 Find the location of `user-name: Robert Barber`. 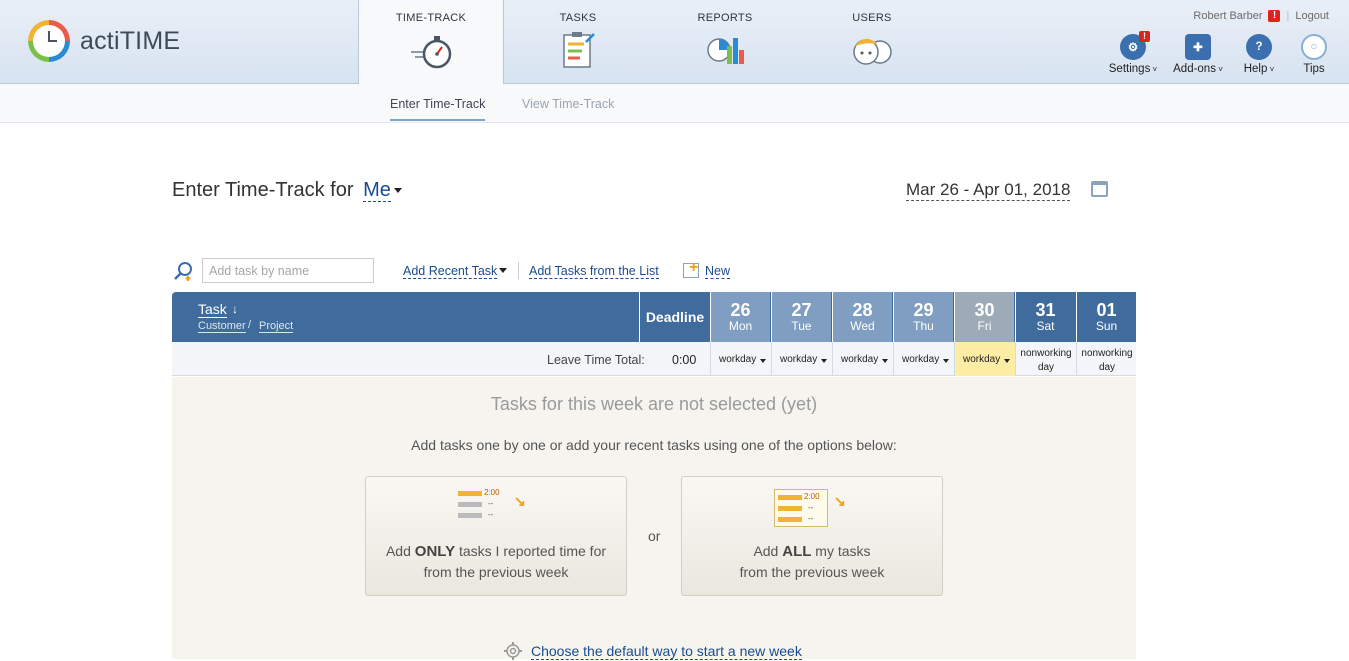

user-name: Robert Barber is located at coordinates (1227, 16).